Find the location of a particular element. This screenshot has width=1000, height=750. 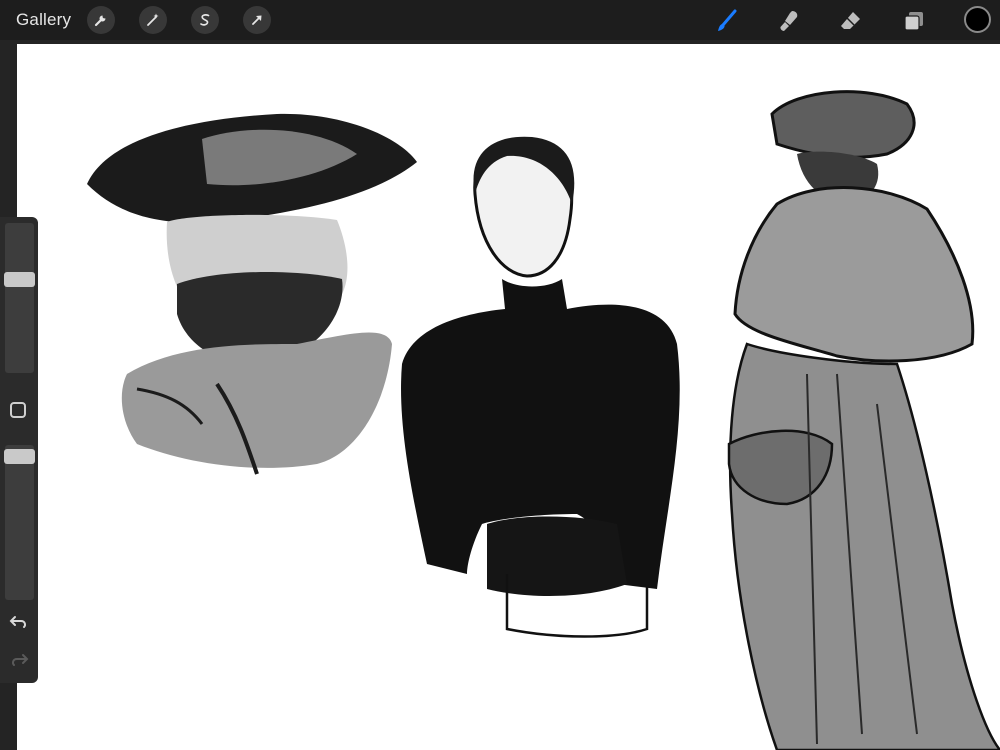

brush-sidebar is located at coordinates (19, 450).